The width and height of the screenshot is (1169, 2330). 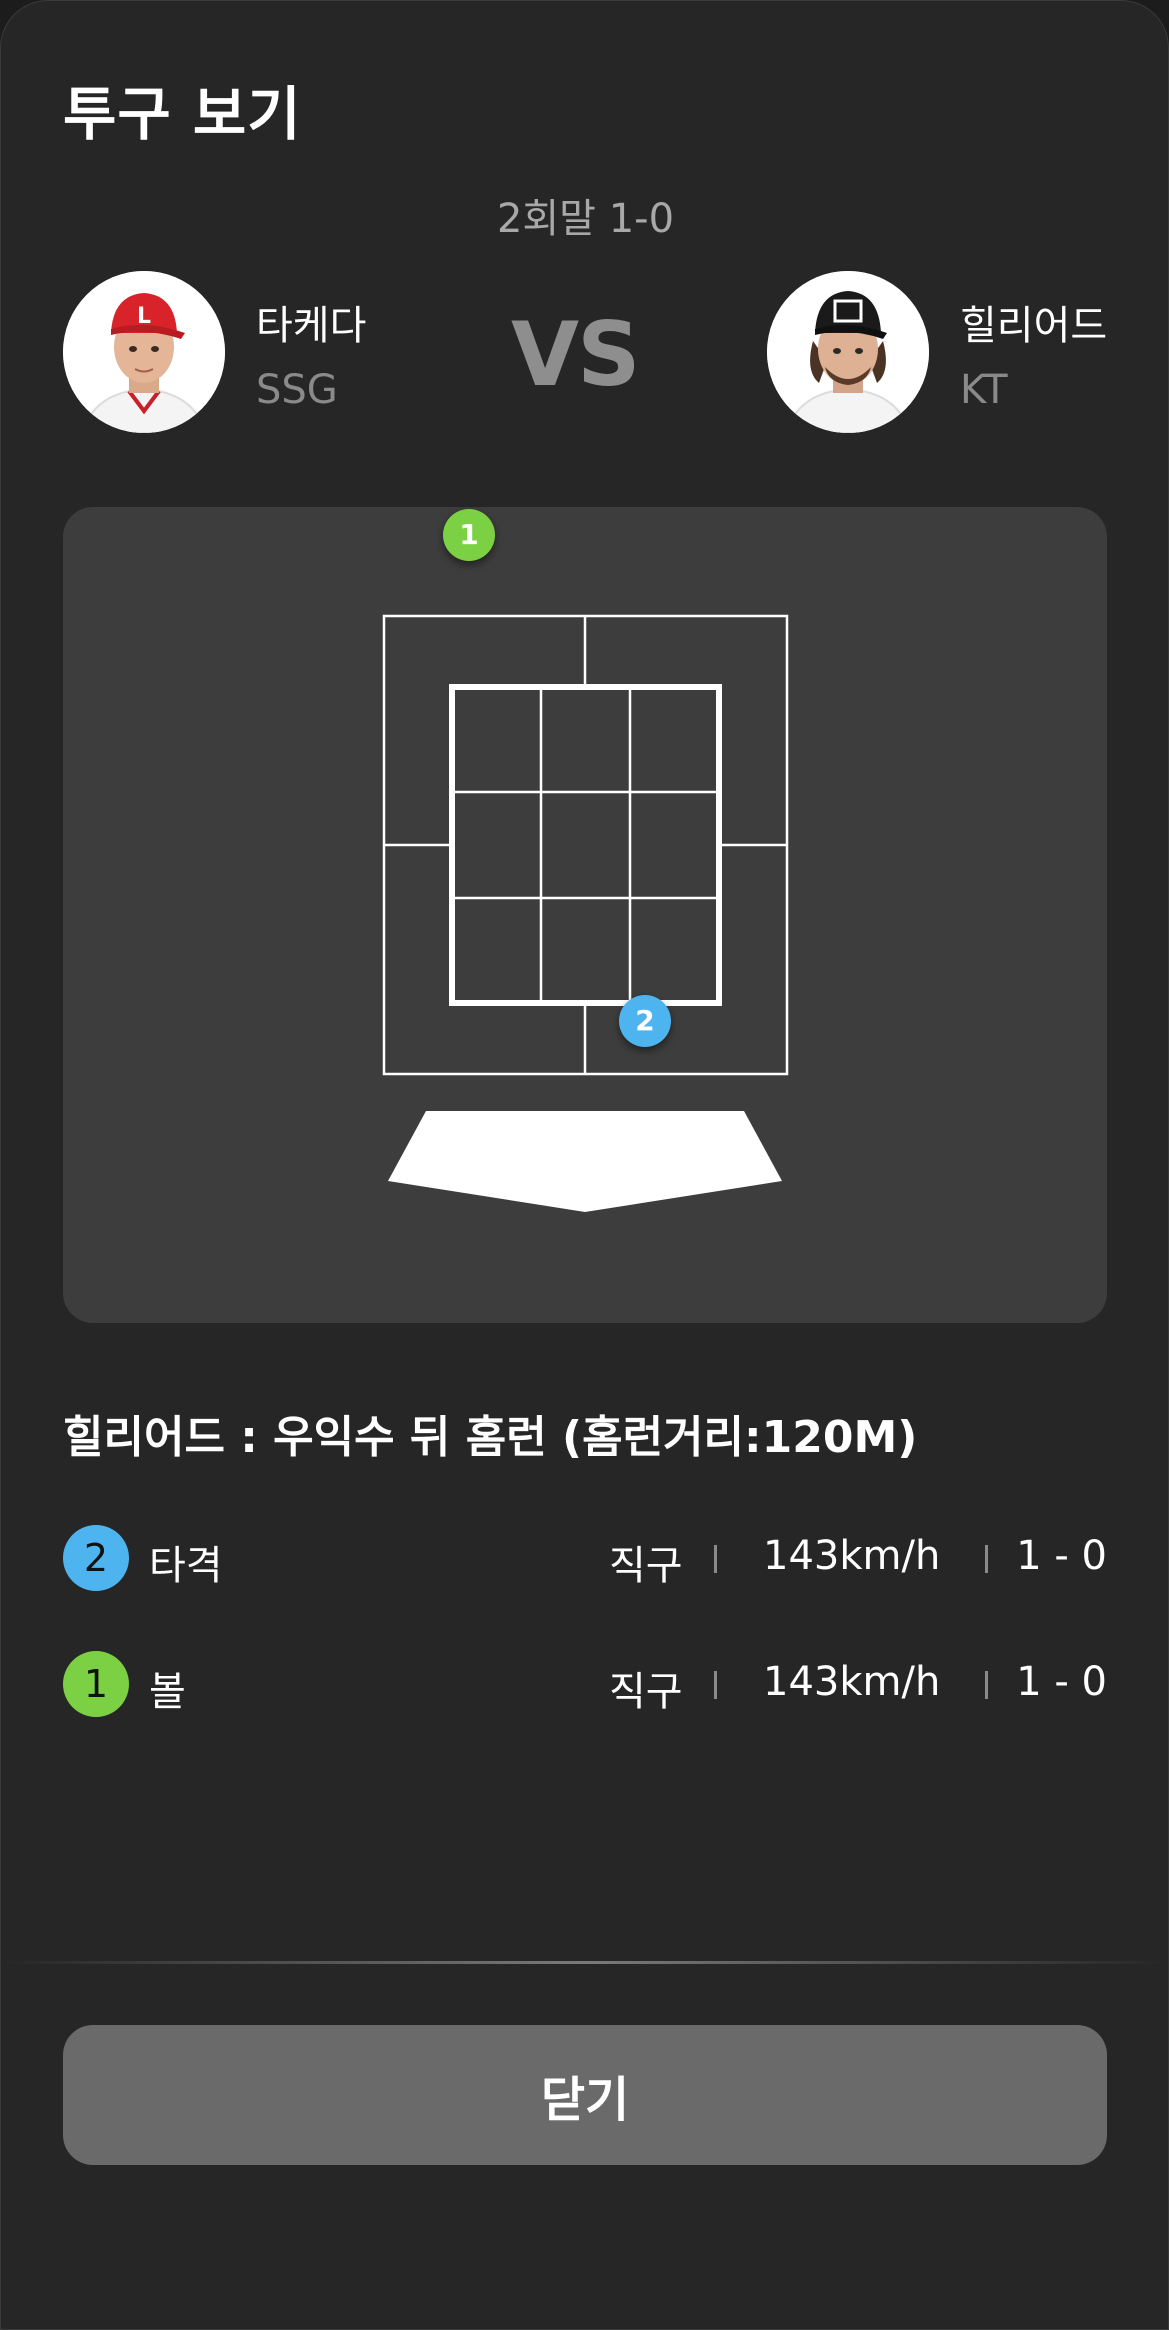 I want to click on pitch-result-label: 타격, so click(x=186, y=1566).